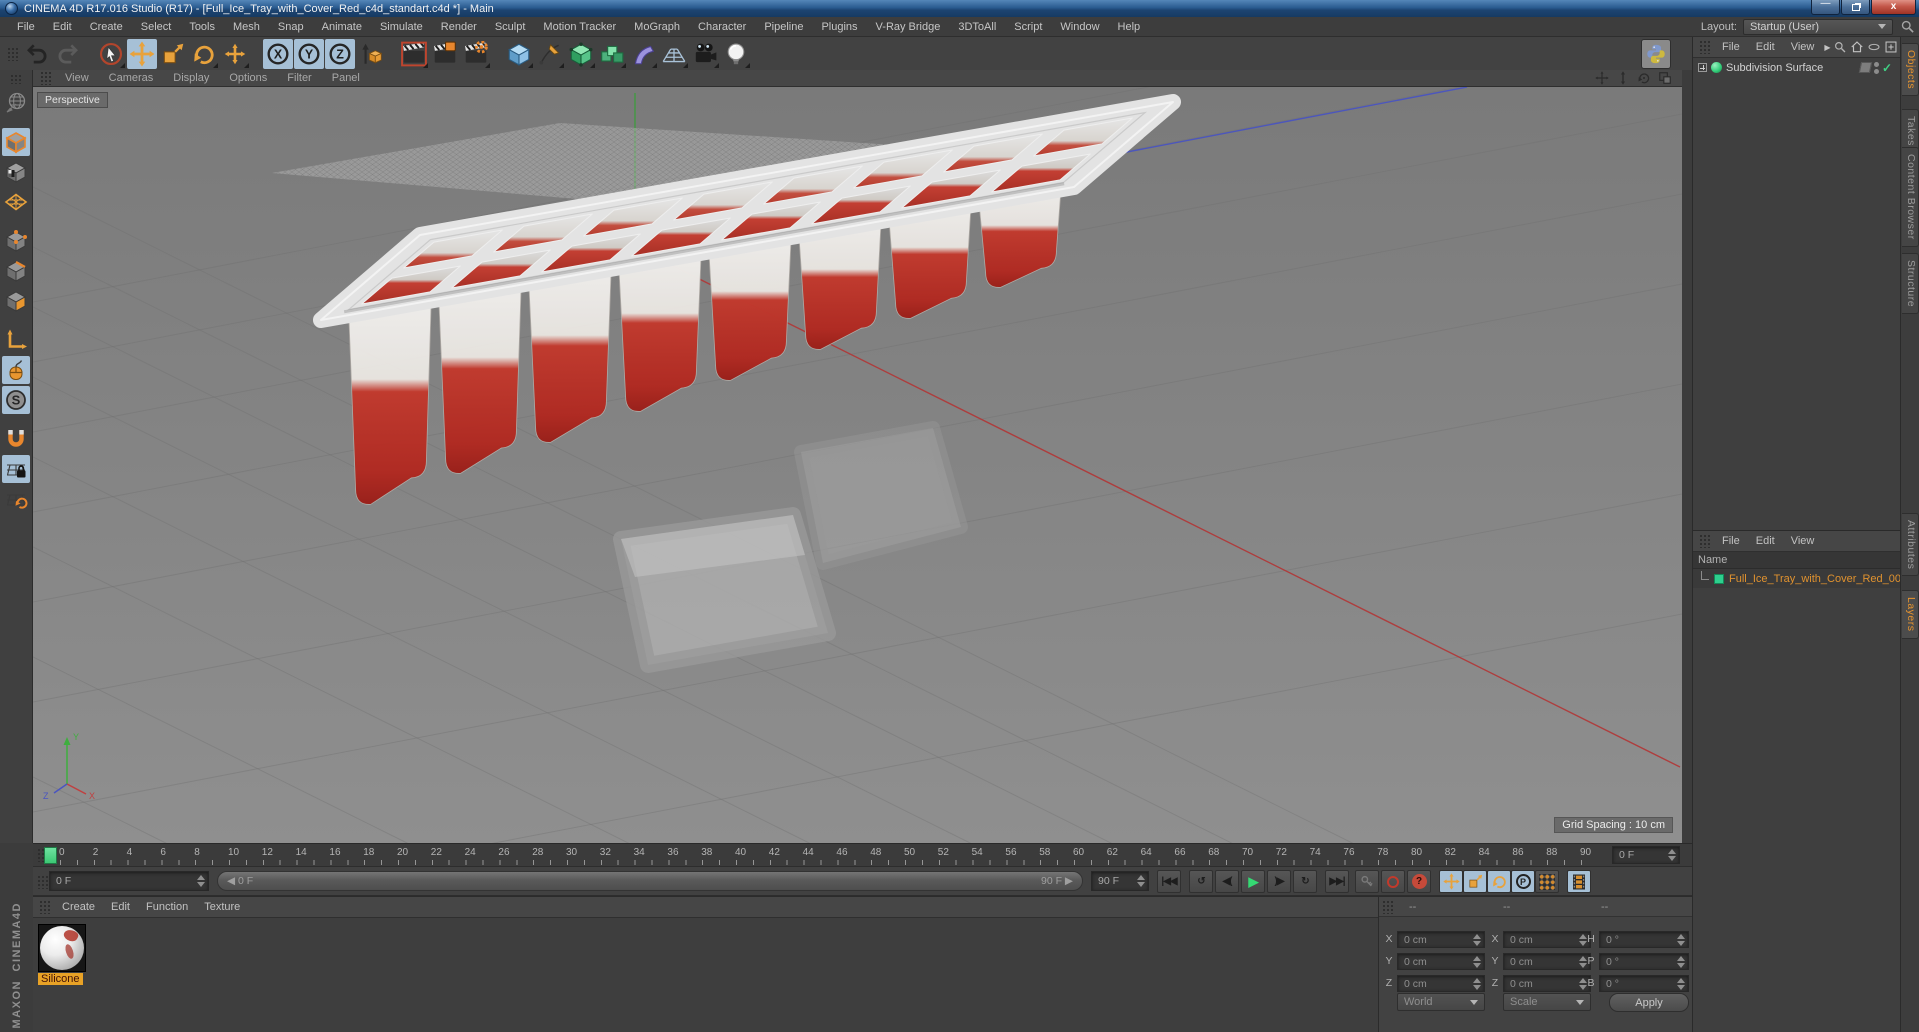  What do you see at coordinates (722, 27) in the screenshot?
I see `menu-item-character: Character` at bounding box center [722, 27].